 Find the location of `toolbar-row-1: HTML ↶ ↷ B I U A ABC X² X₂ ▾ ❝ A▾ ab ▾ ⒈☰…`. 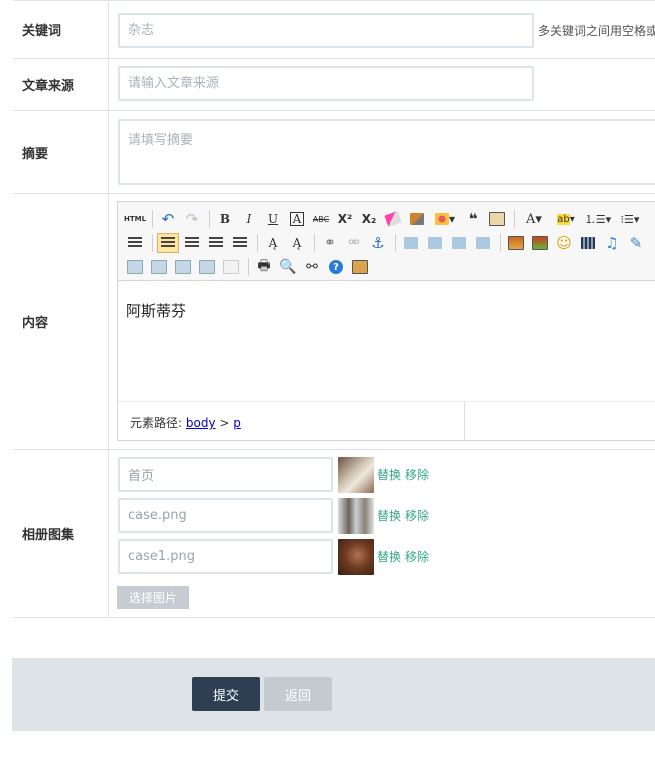

toolbar-row-1: HTML ↶ ↷ B I U A ABC X² X₂ ▾ ❝ A▾ ab ▾ ⒈☰… is located at coordinates (385, 219).